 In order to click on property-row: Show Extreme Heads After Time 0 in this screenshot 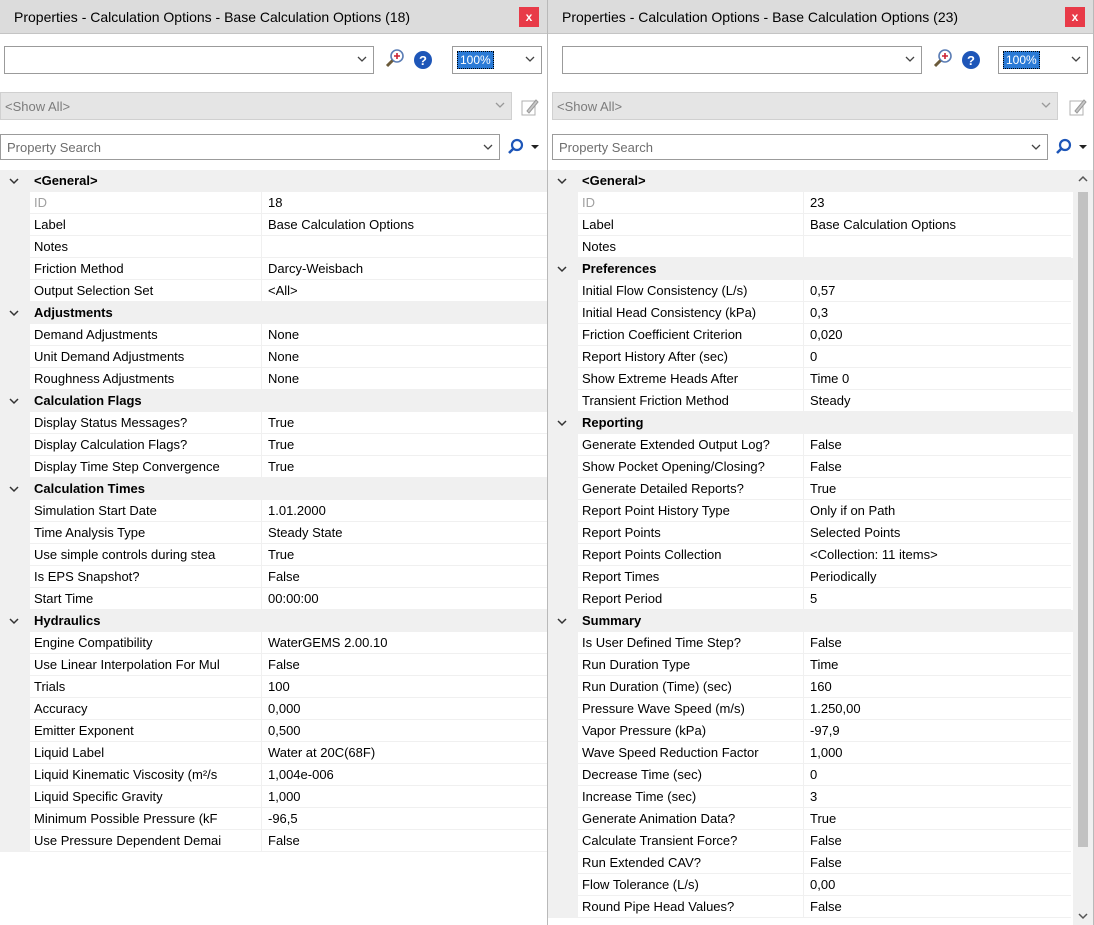, I will do `click(820, 379)`.